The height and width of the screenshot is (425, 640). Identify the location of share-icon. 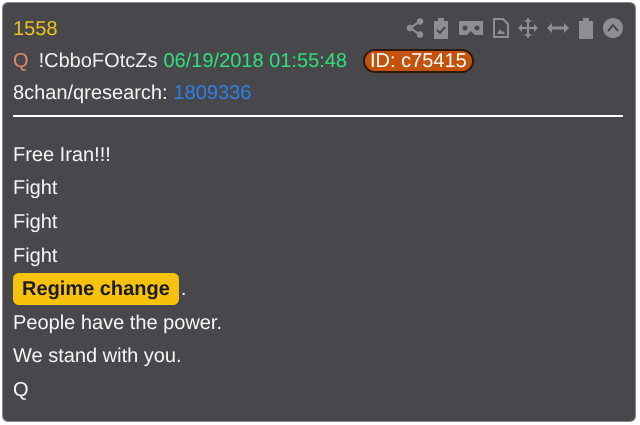
(415, 28).